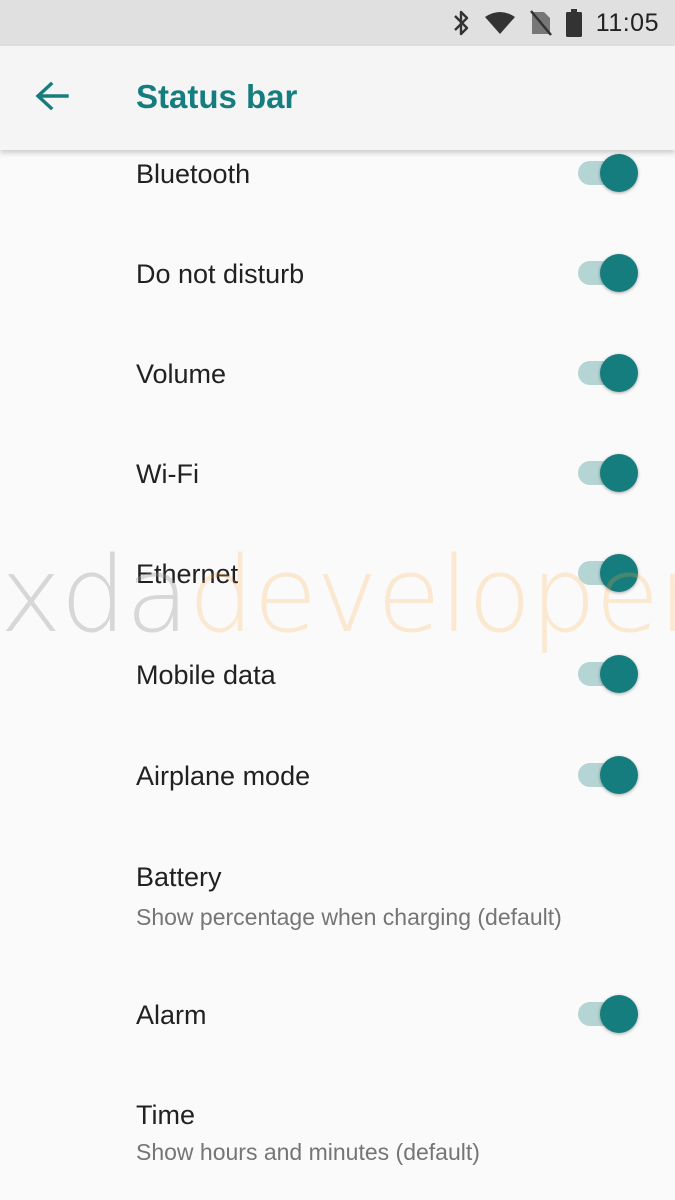 Image resolution: width=675 pixels, height=1200 pixels. What do you see at coordinates (337, 570) in the screenshot?
I see `setting-ethernet: Ethernet` at bounding box center [337, 570].